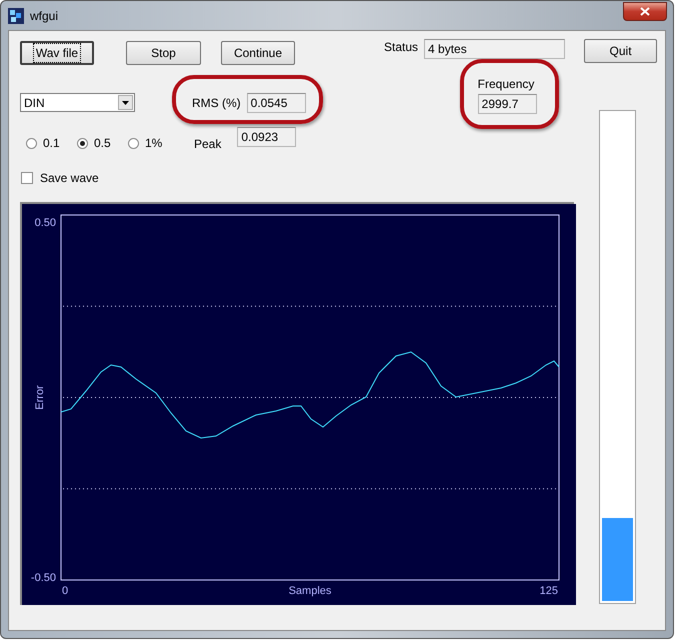  What do you see at coordinates (495, 49) in the screenshot?
I see `status-field: 4 bytes` at bounding box center [495, 49].